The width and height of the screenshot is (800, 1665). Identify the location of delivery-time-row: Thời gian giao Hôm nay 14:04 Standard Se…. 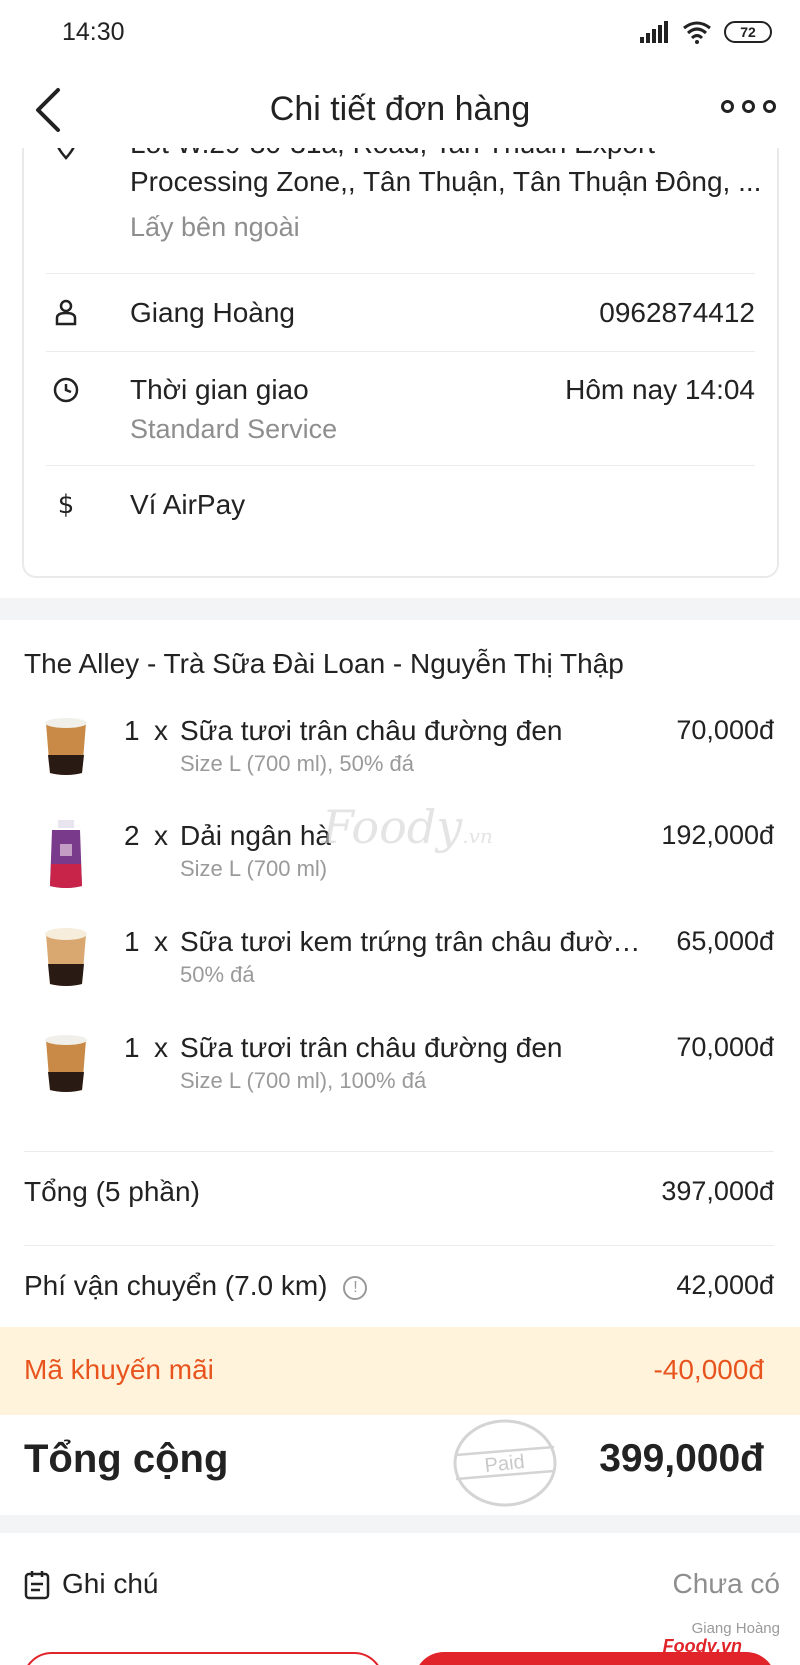
(400, 409).